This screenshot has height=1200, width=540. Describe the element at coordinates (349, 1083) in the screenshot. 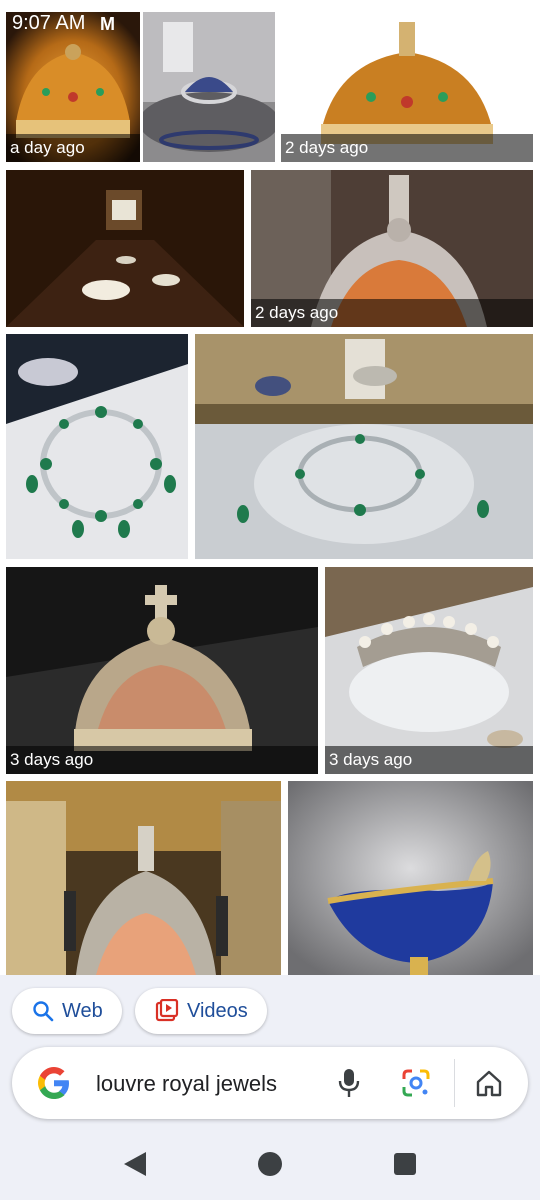

I see `microphone-icon` at that location.